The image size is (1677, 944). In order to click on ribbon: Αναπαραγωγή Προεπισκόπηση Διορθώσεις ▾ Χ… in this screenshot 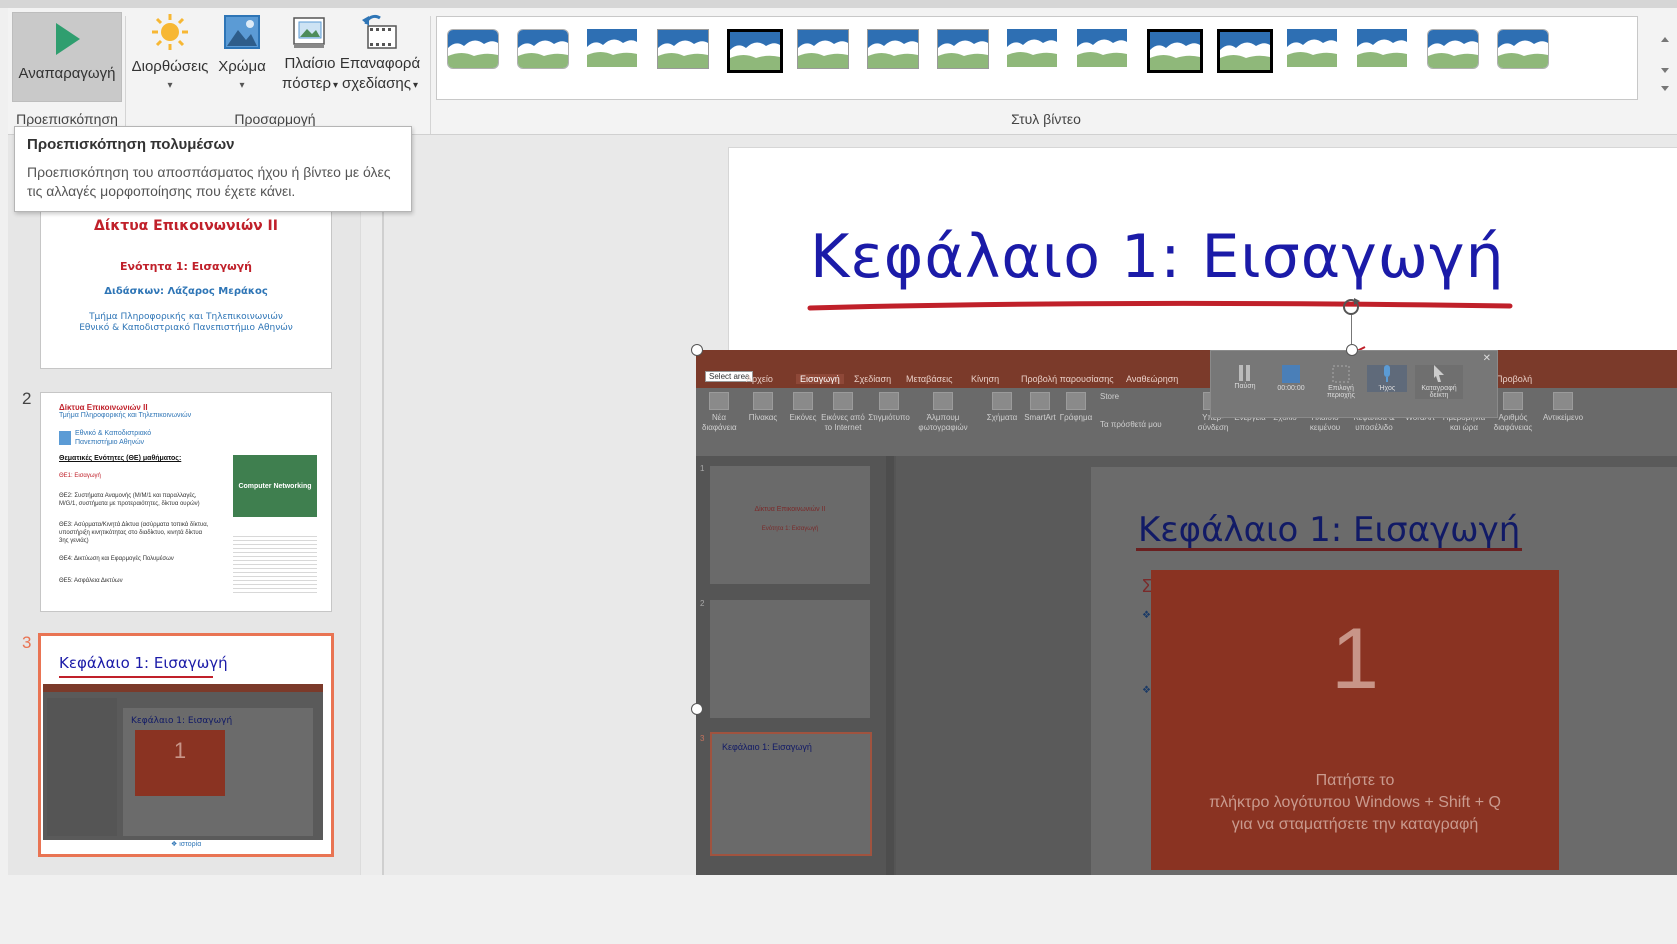, I will do `click(842, 71)`.